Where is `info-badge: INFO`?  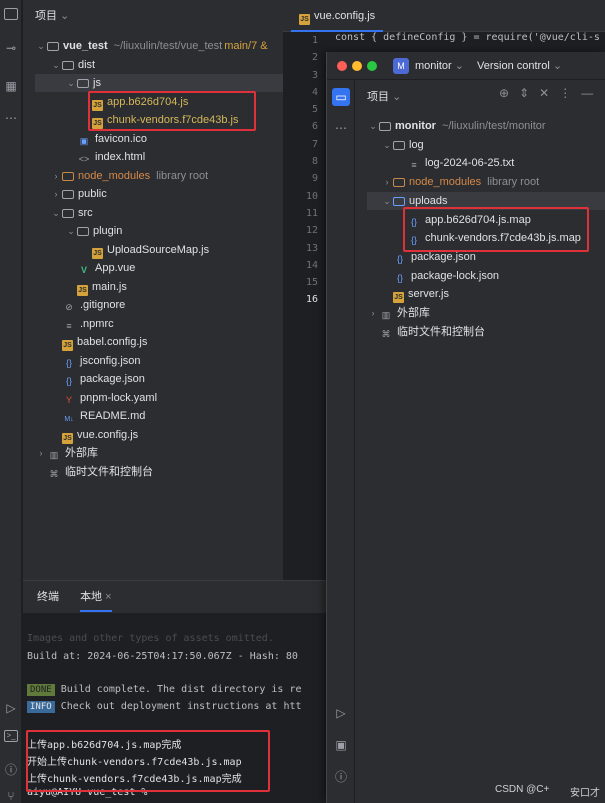
info-badge: INFO is located at coordinates (41, 707).